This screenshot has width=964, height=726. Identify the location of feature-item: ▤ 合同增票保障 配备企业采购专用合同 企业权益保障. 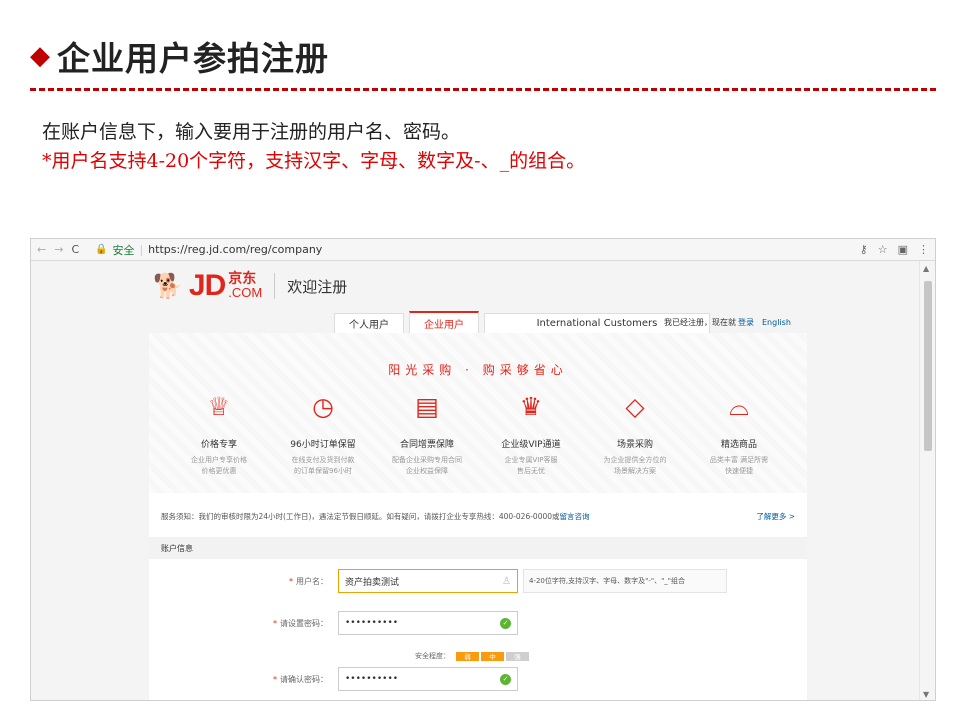
(427, 433).